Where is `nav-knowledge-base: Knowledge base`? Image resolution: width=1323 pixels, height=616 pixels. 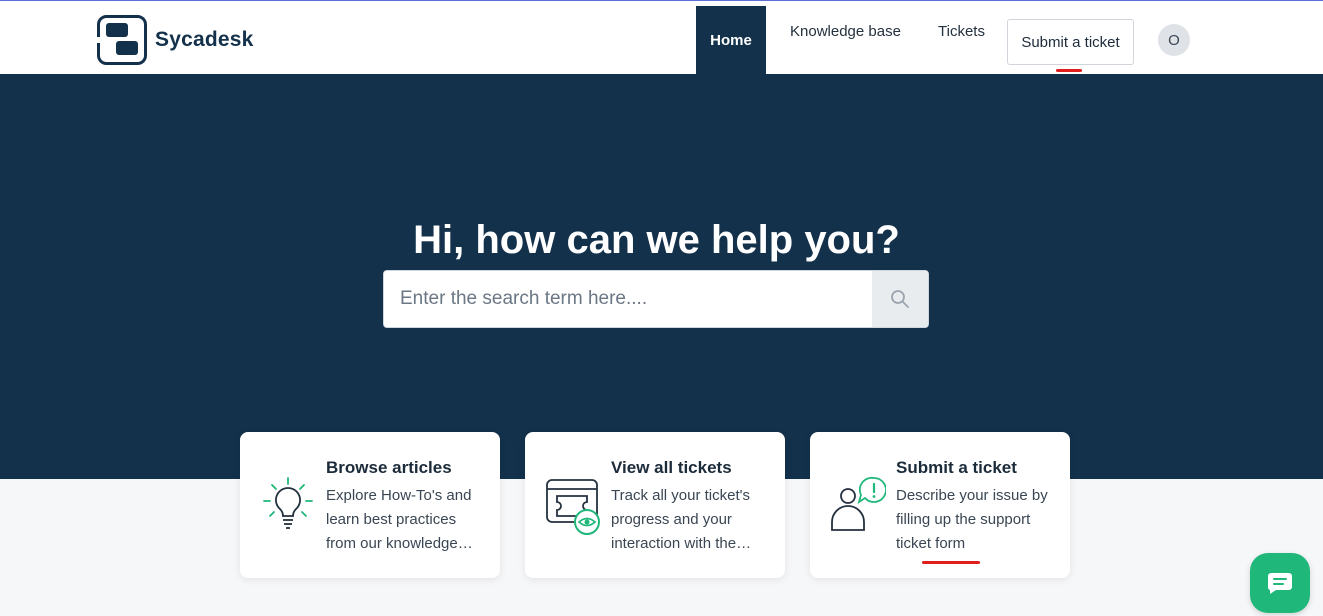 nav-knowledge-base: Knowledge base is located at coordinates (845, 31).